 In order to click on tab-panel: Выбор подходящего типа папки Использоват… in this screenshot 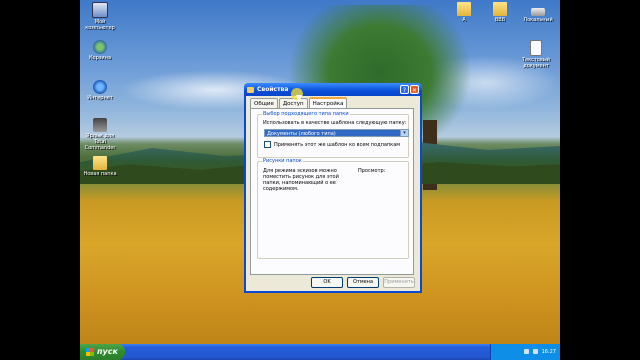, I will do `click(332, 191)`.